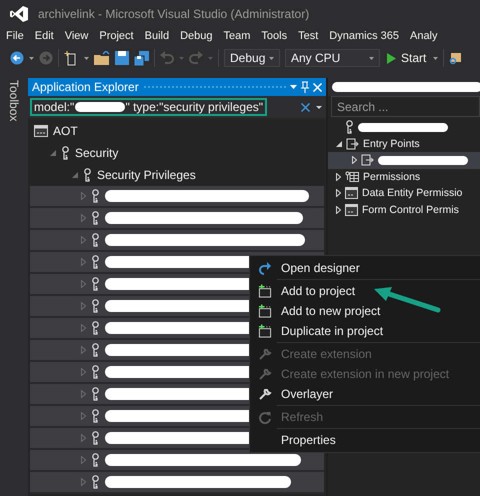 Image resolution: width=480 pixels, height=496 pixels. Describe the element at coordinates (15, 36) in the screenshot. I see `menu-item: File` at that location.